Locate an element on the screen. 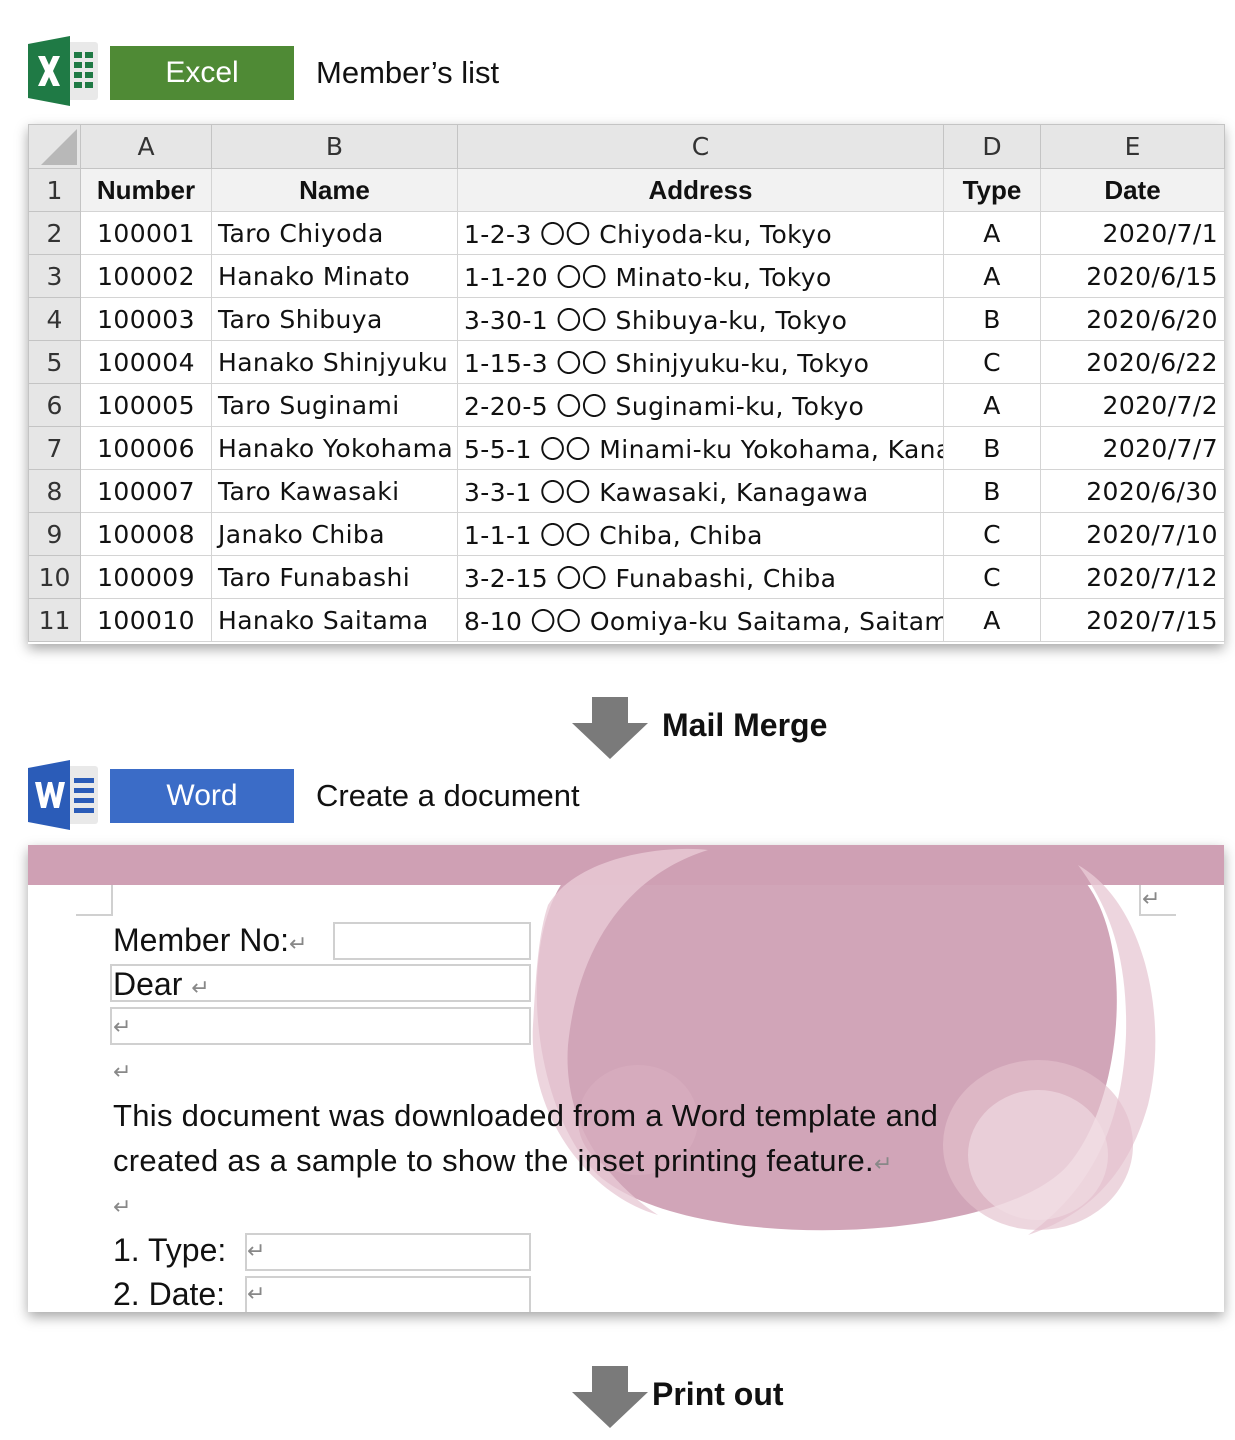 The height and width of the screenshot is (1440, 1235). cell-name: Taro Funabashi is located at coordinates (334, 577).